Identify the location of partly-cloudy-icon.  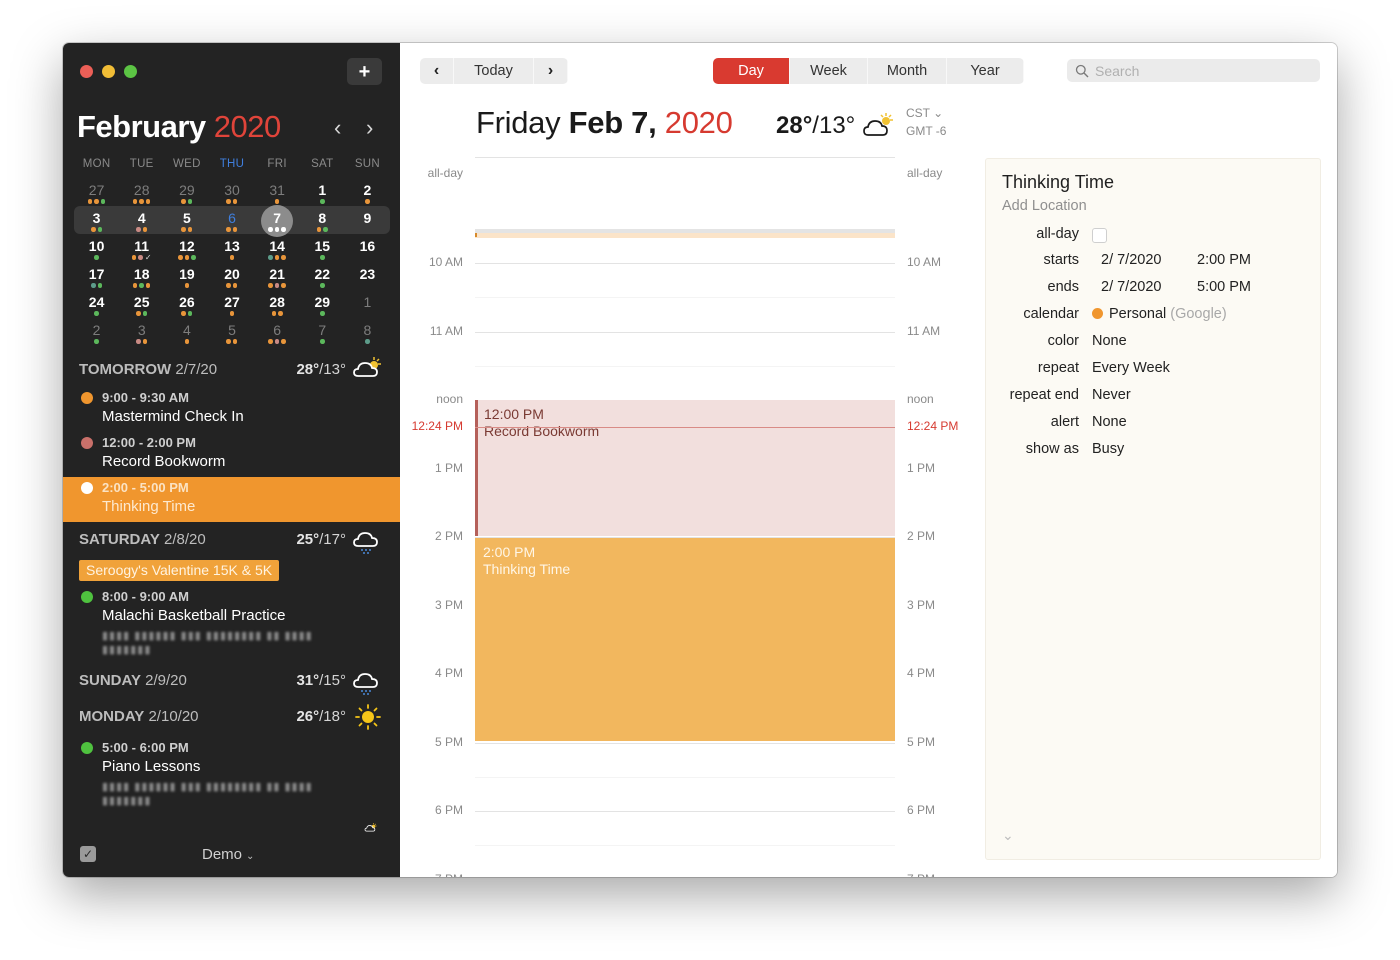
(878, 124).